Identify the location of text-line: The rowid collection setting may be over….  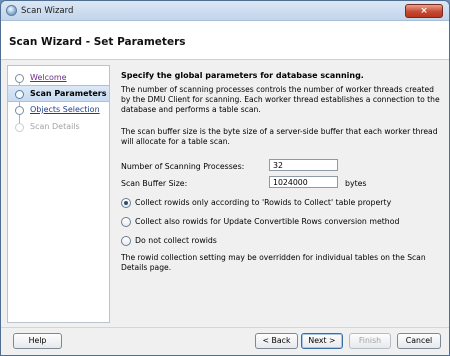
(273, 257).